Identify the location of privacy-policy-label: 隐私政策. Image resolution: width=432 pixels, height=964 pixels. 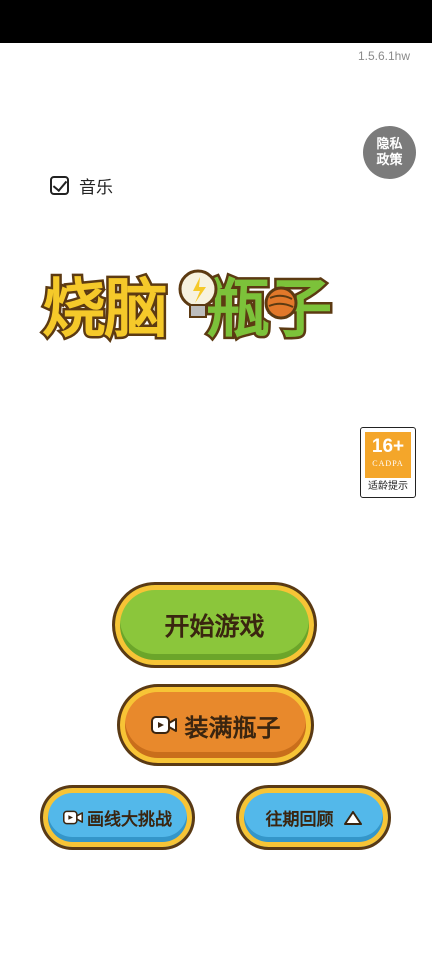
(389, 152).